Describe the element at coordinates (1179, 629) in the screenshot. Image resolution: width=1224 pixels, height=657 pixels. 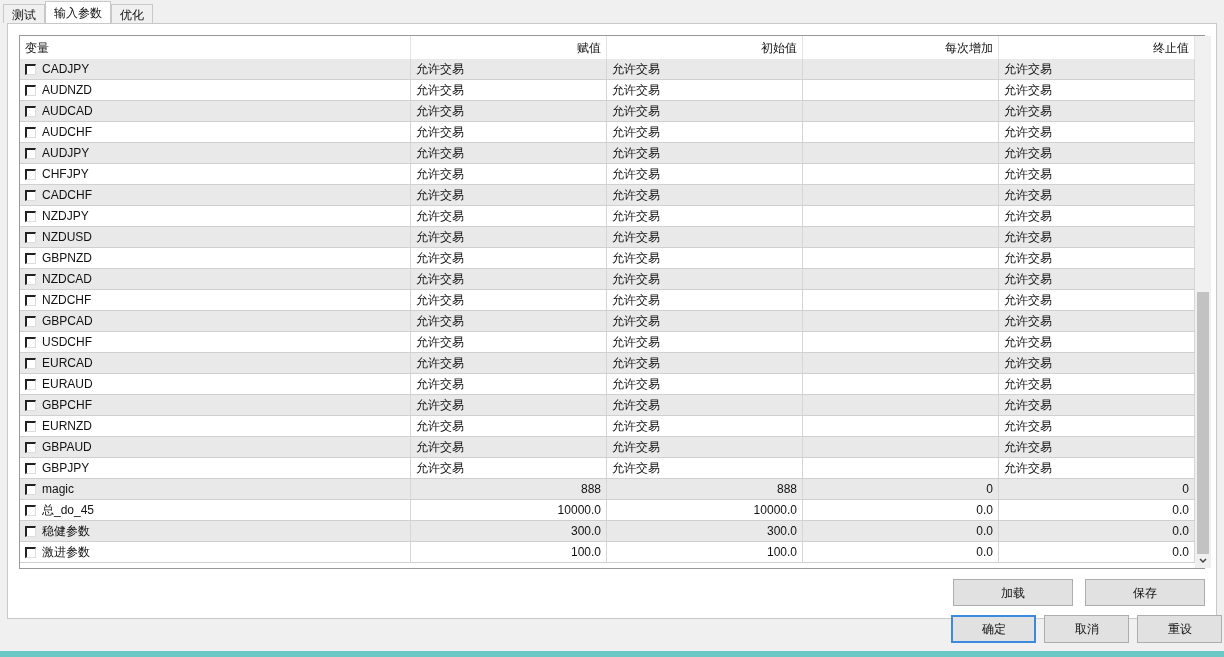
I see `dialog-button: 重设` at that location.